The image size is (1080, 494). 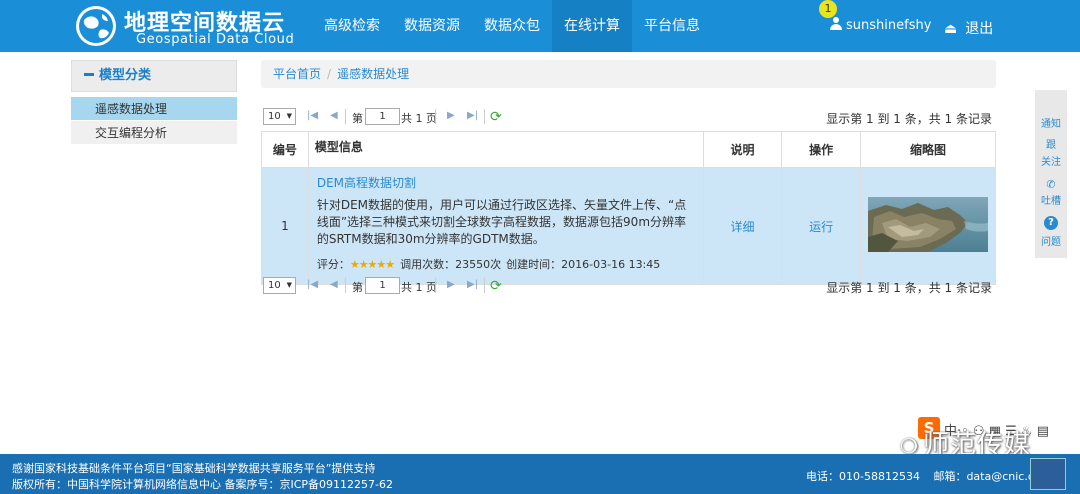 What do you see at coordinates (1051, 201) in the screenshot?
I see `feedback-button: 吐槽` at bounding box center [1051, 201].